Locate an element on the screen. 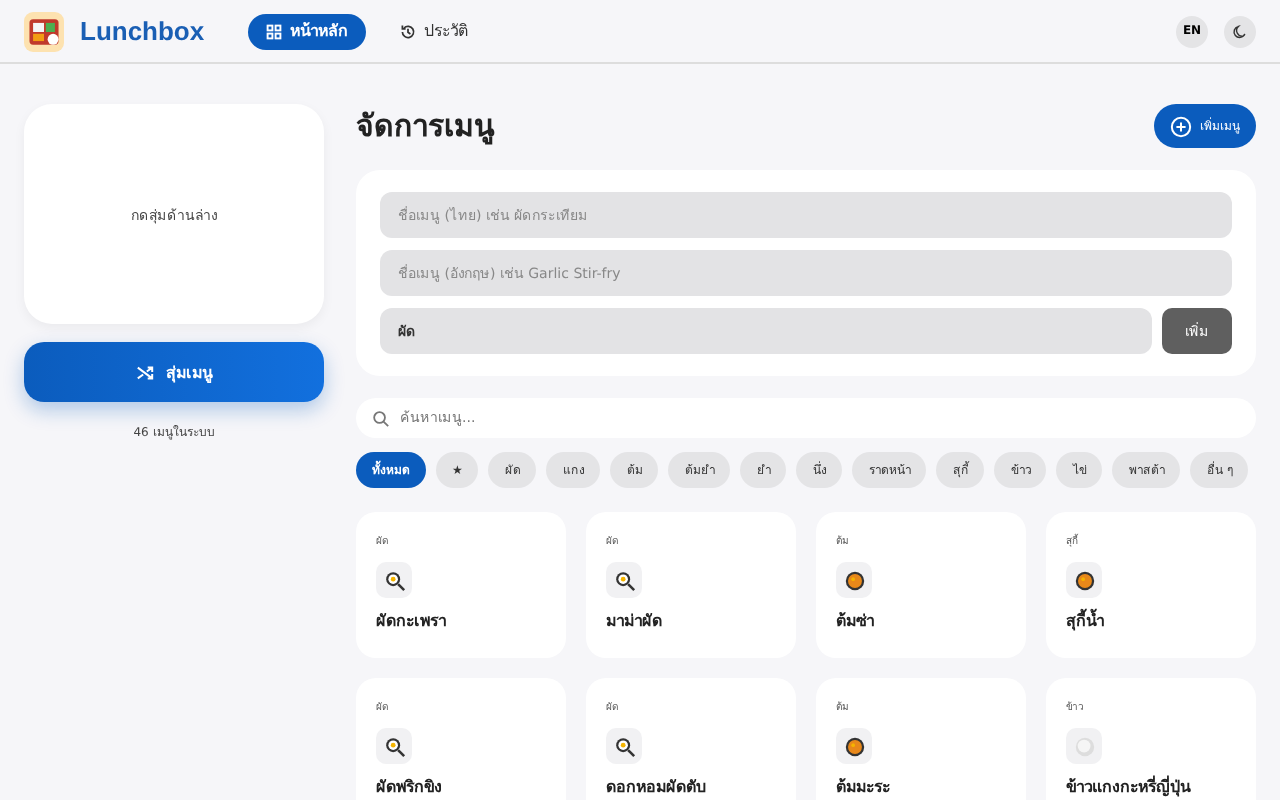  menu-name: ข้าวแกงกะหรี่ญี่ปุ่น is located at coordinates (1128, 787).